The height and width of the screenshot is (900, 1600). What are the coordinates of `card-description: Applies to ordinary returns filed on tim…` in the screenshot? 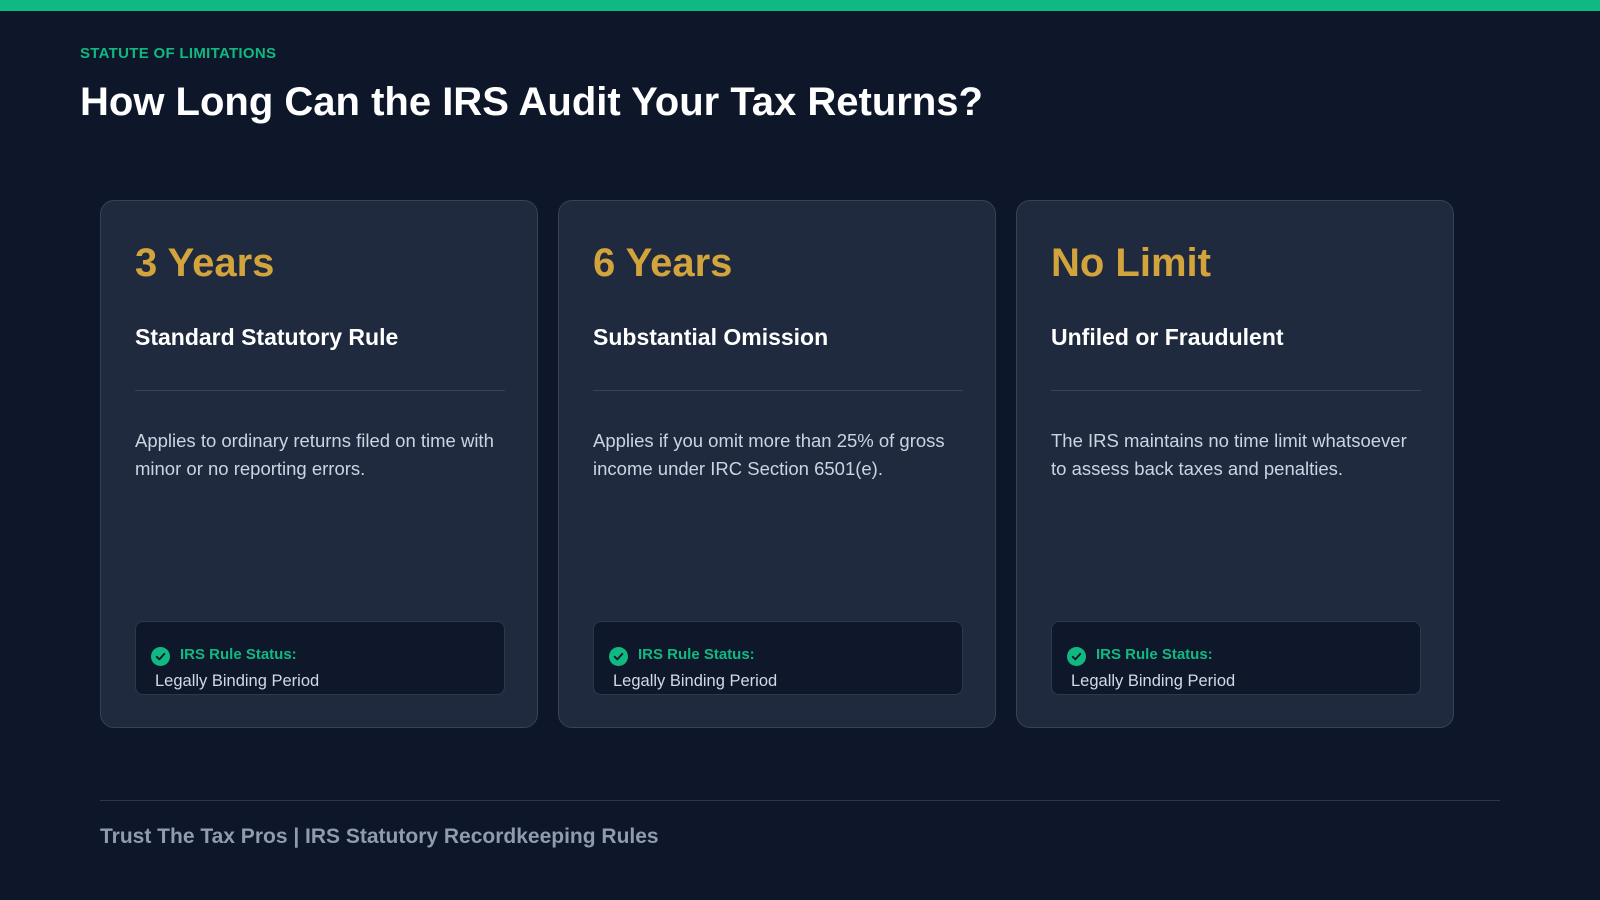 It's located at (314, 454).